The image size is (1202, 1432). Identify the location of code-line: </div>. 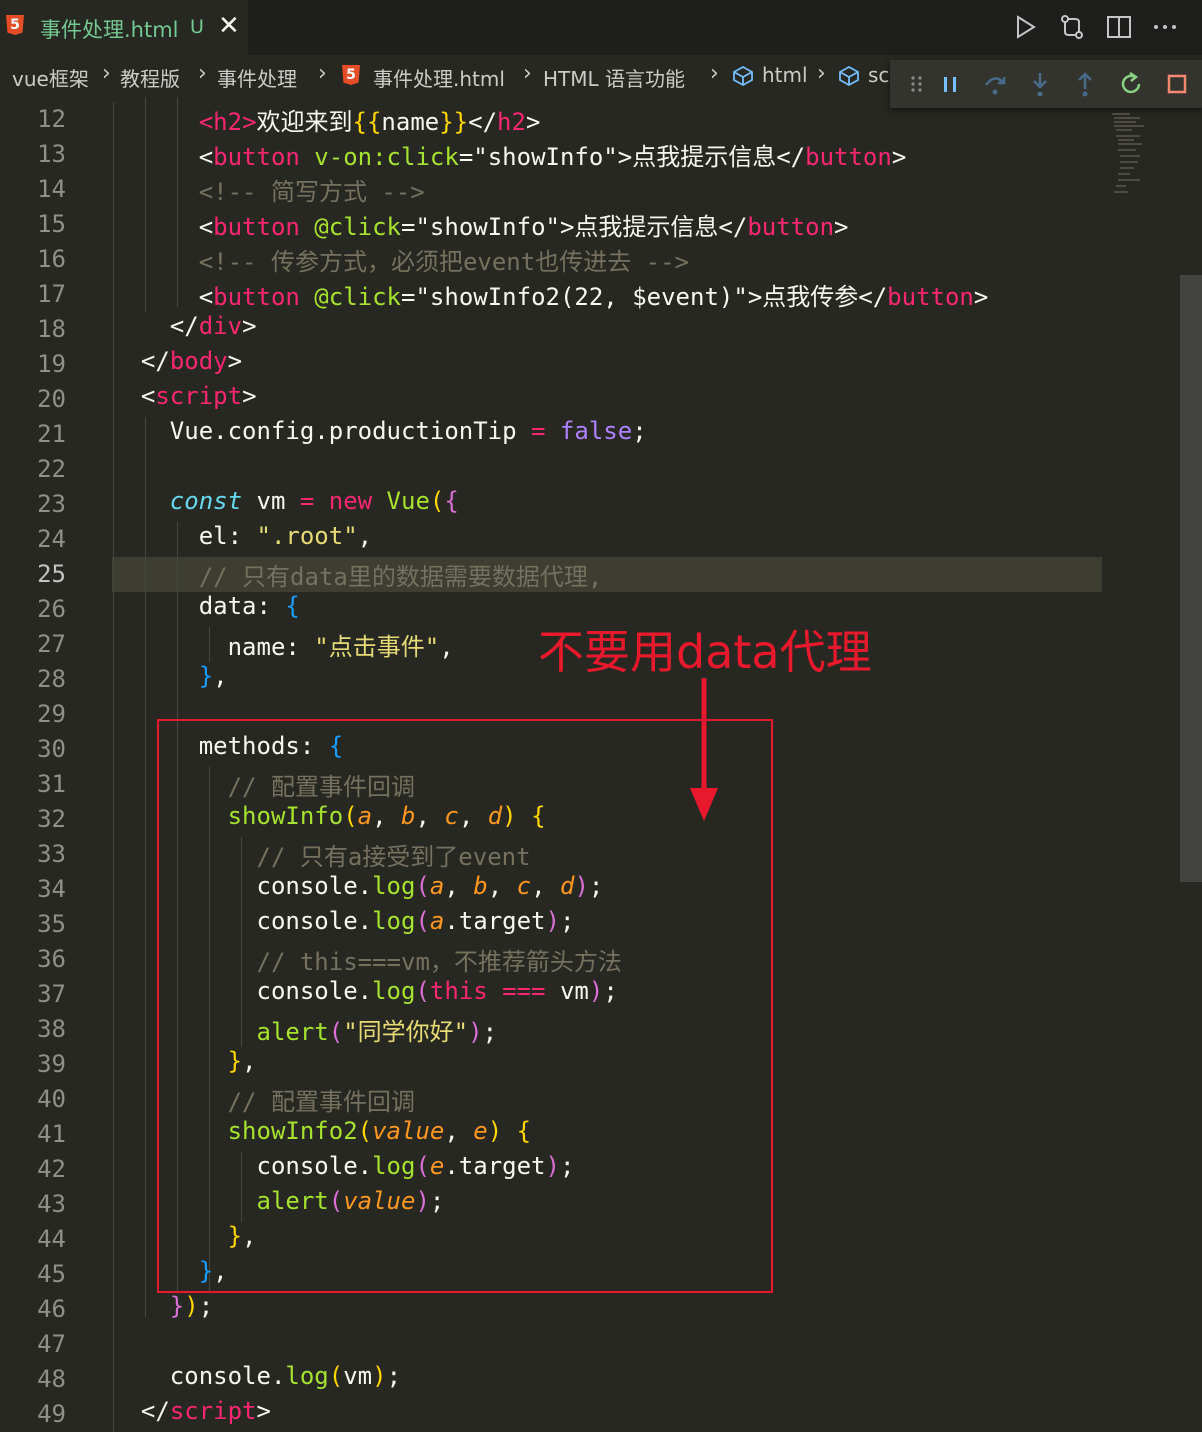
(213, 326).